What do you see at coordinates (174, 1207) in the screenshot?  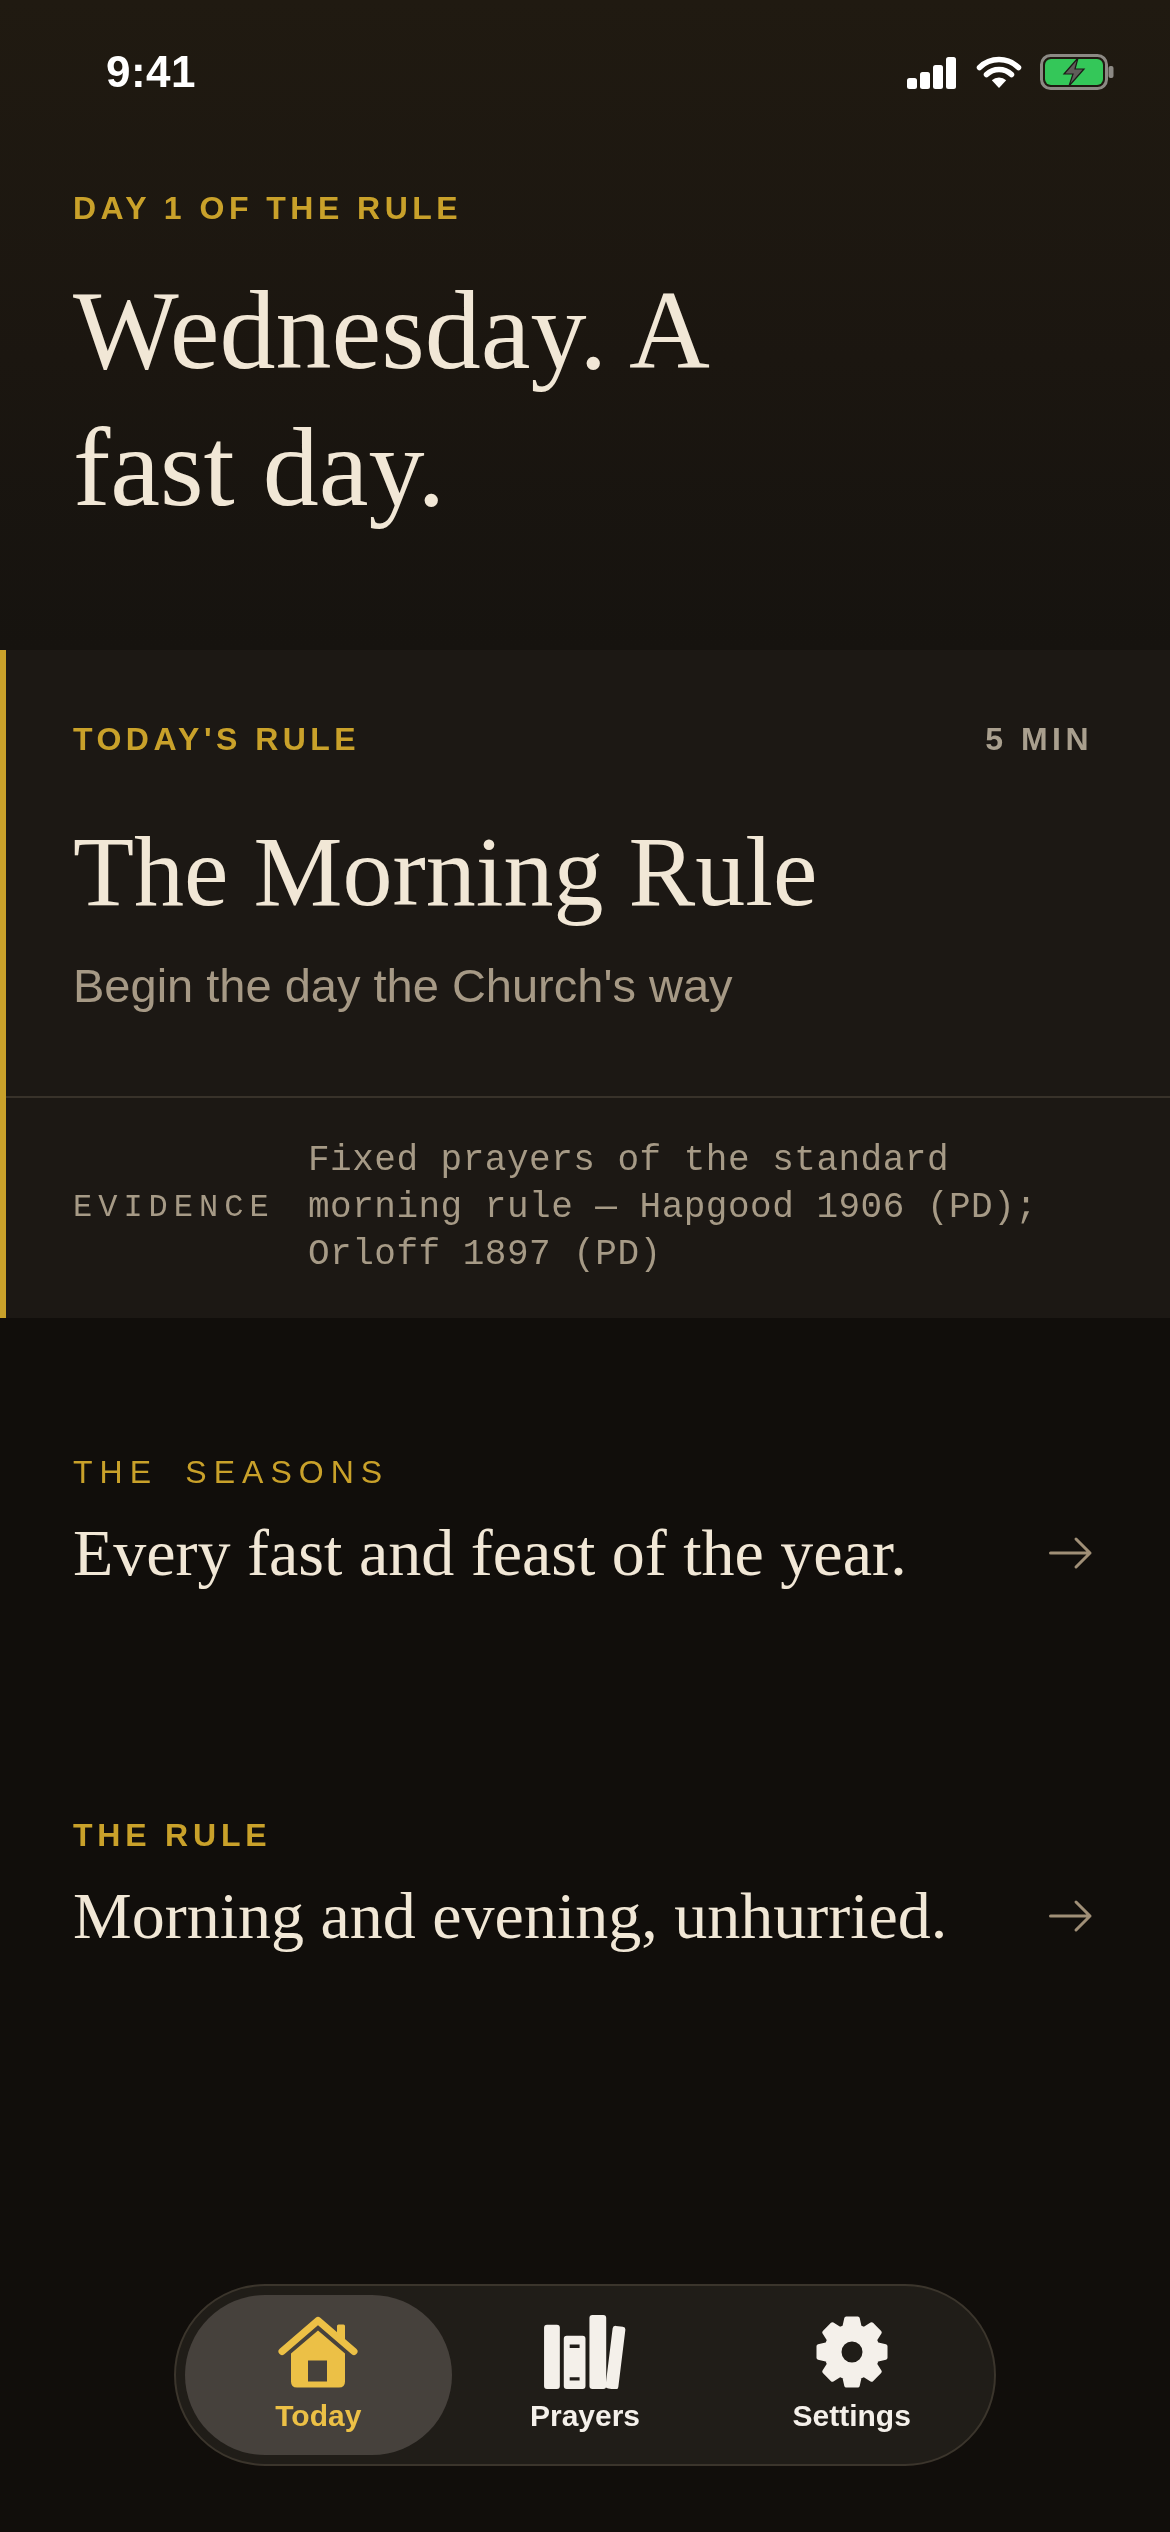 I see `evidence-label: EVIDENCE` at bounding box center [174, 1207].